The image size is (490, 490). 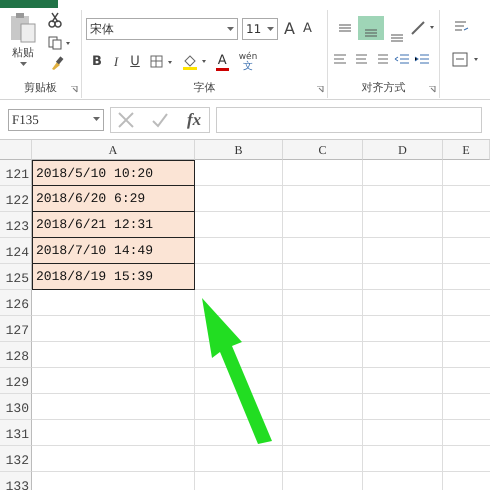 I want to click on column-header: B, so click(x=239, y=150).